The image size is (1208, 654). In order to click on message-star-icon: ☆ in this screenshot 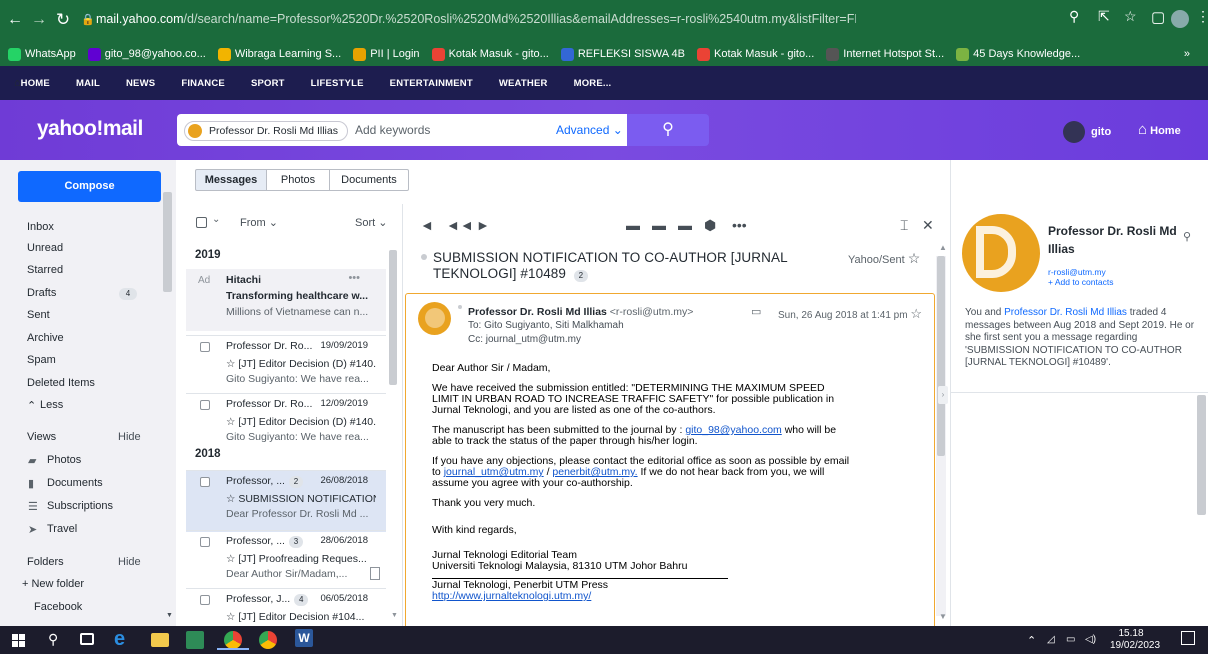, I will do `click(916, 313)`.